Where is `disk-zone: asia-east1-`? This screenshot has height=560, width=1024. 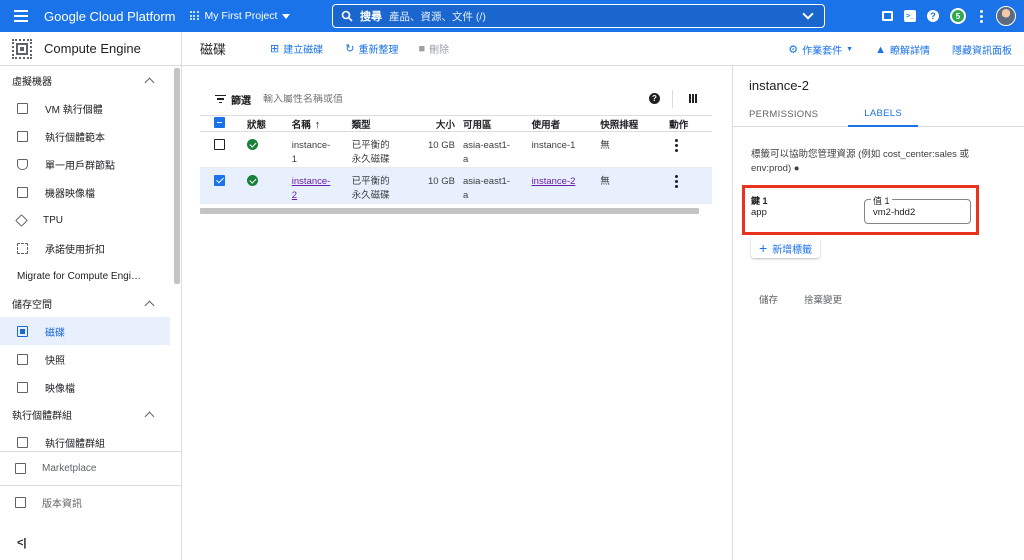
disk-zone: asia-east1- is located at coordinates (486, 145).